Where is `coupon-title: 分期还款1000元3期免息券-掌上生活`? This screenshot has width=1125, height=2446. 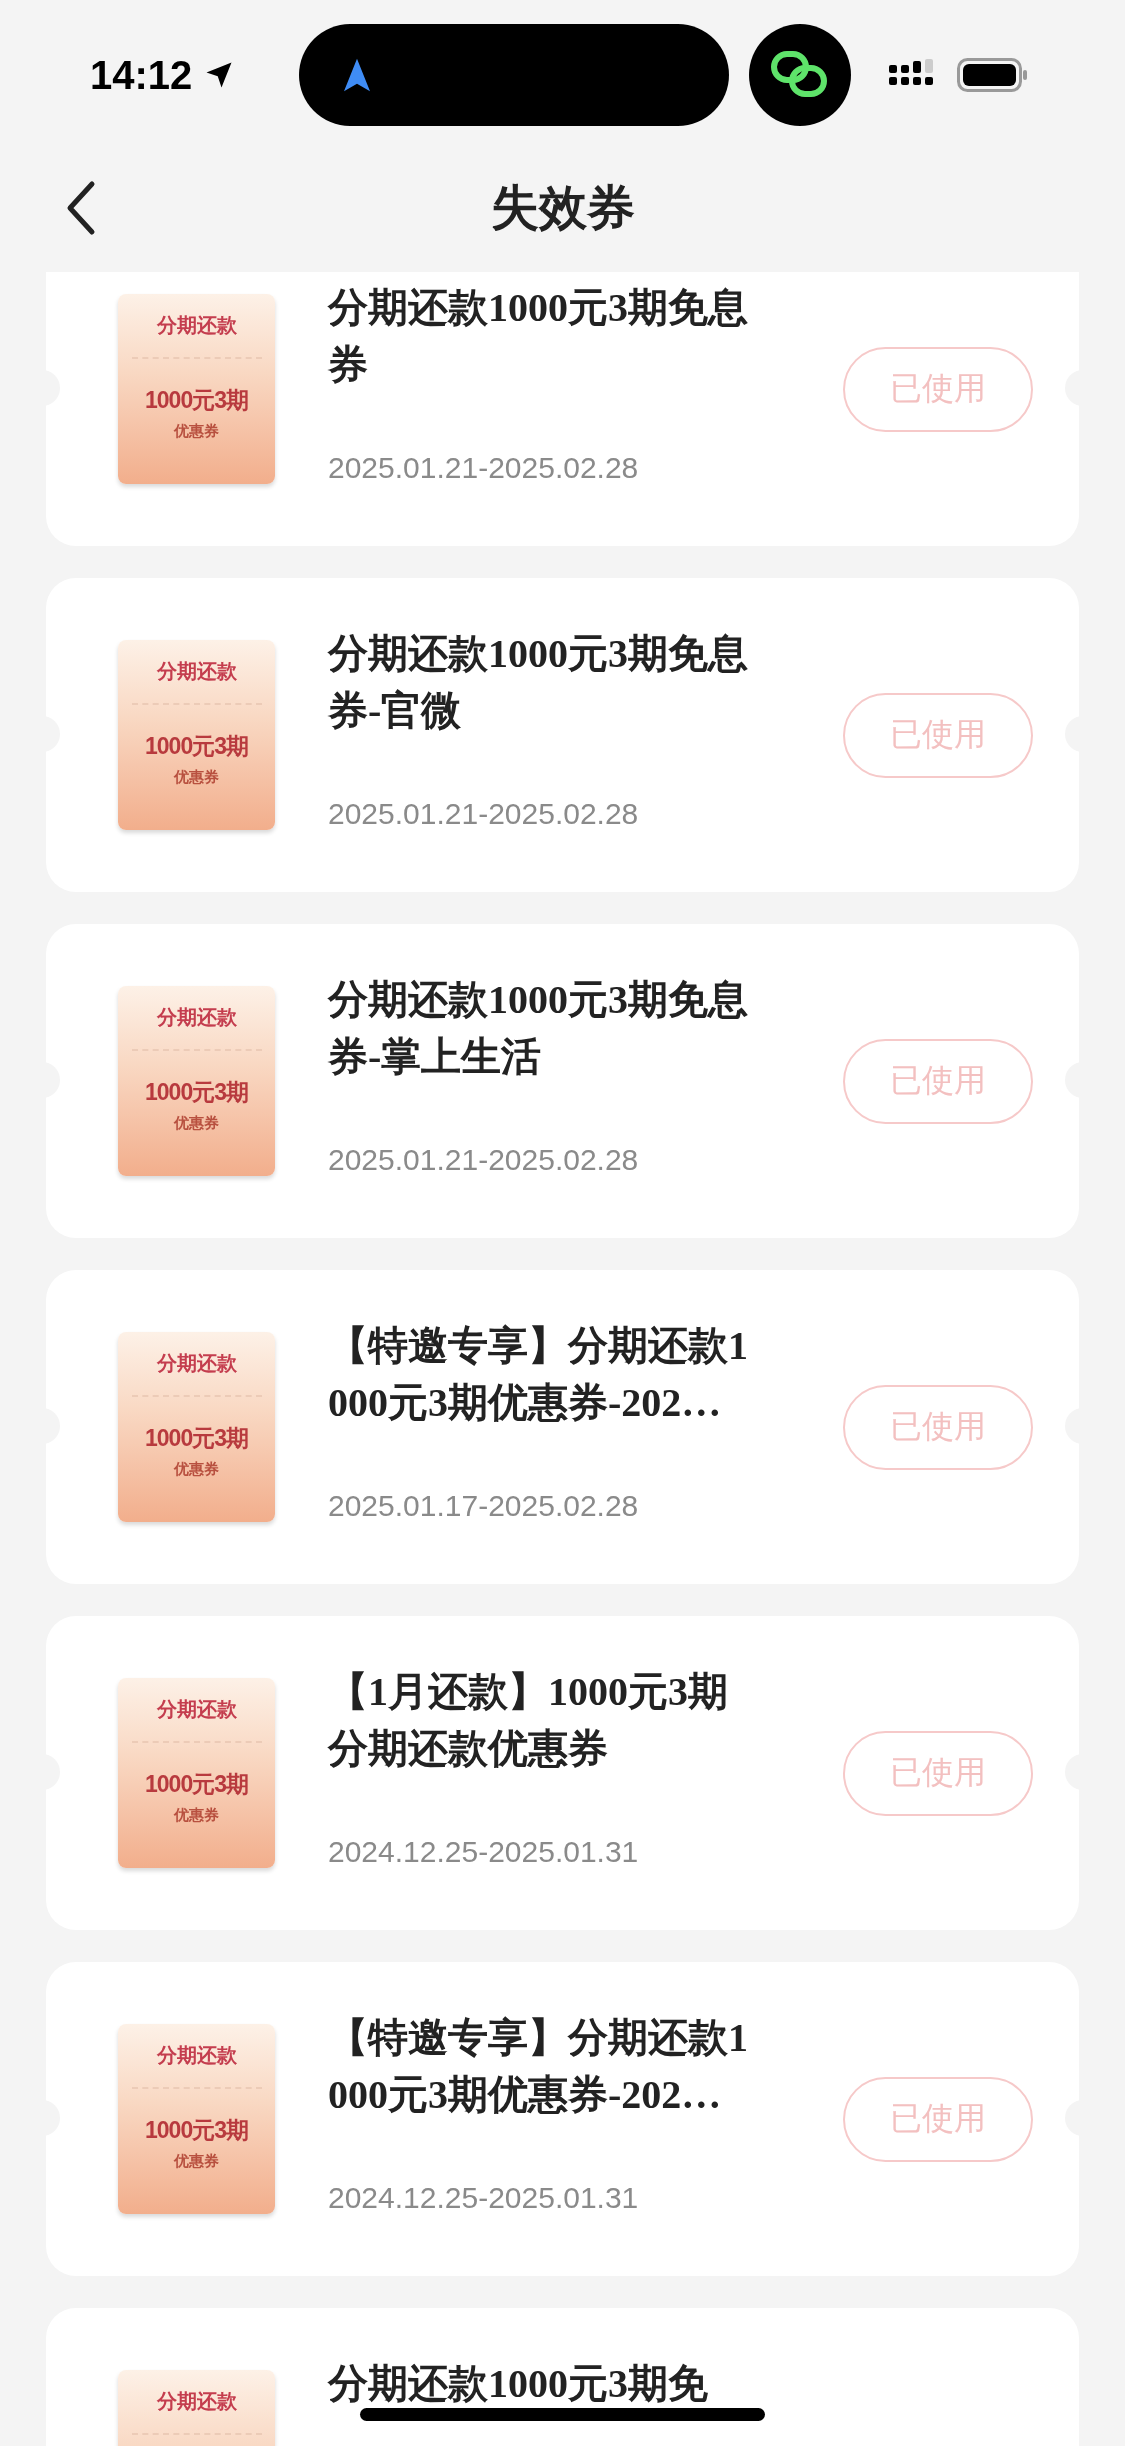
coupon-title: 分期还款1000元3期免息券-掌上生活 is located at coordinates (538, 1028).